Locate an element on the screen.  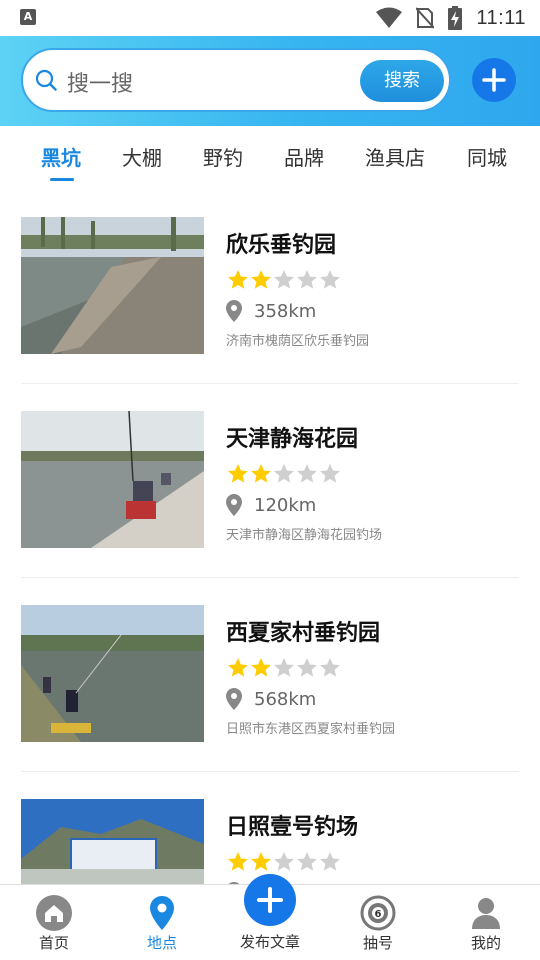
add-button is located at coordinates (494, 80).